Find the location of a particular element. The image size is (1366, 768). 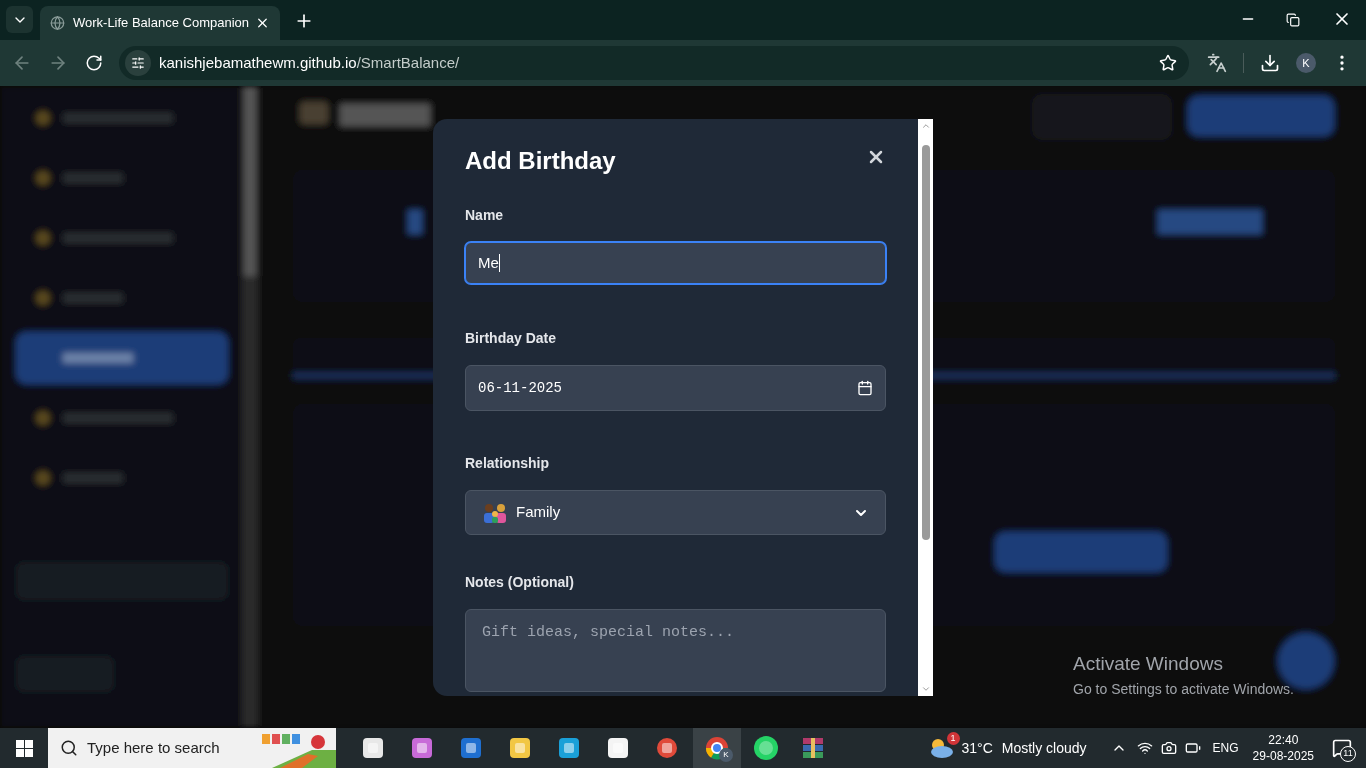

weather-badge: 1 is located at coordinates (953, 738).